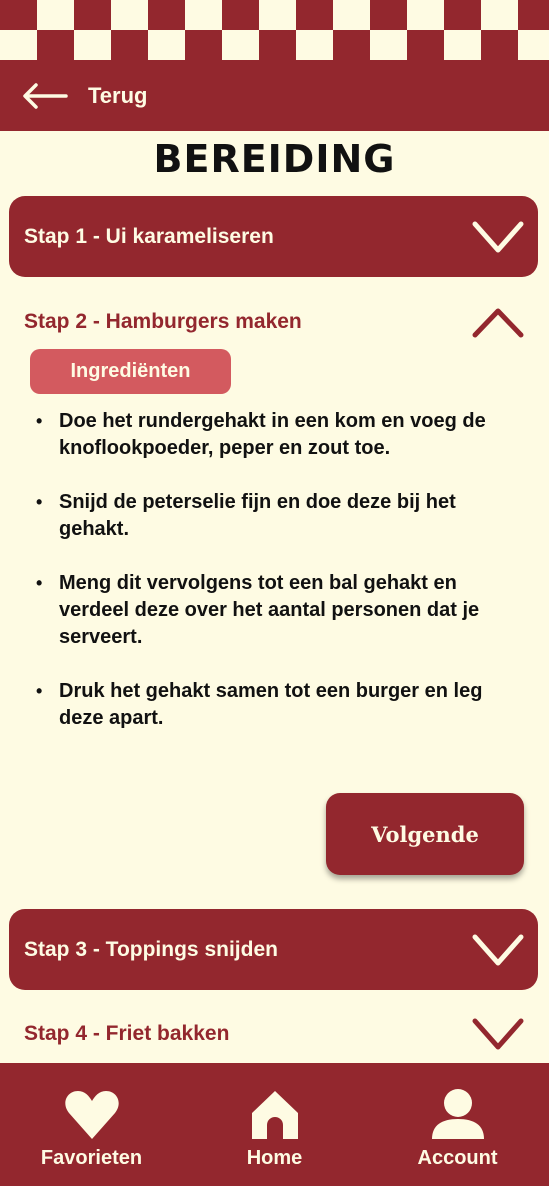 This screenshot has height=1186, width=549. I want to click on step-3-header: Stap 3 - Toppings snijden, so click(273, 949).